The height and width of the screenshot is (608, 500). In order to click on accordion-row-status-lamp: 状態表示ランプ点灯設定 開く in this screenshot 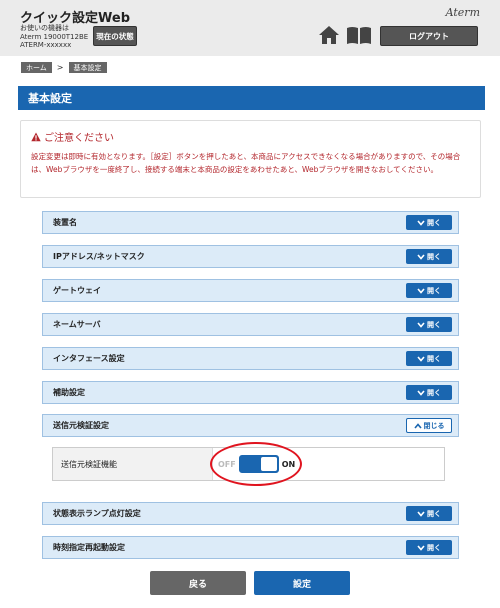, I will do `click(250, 513)`.